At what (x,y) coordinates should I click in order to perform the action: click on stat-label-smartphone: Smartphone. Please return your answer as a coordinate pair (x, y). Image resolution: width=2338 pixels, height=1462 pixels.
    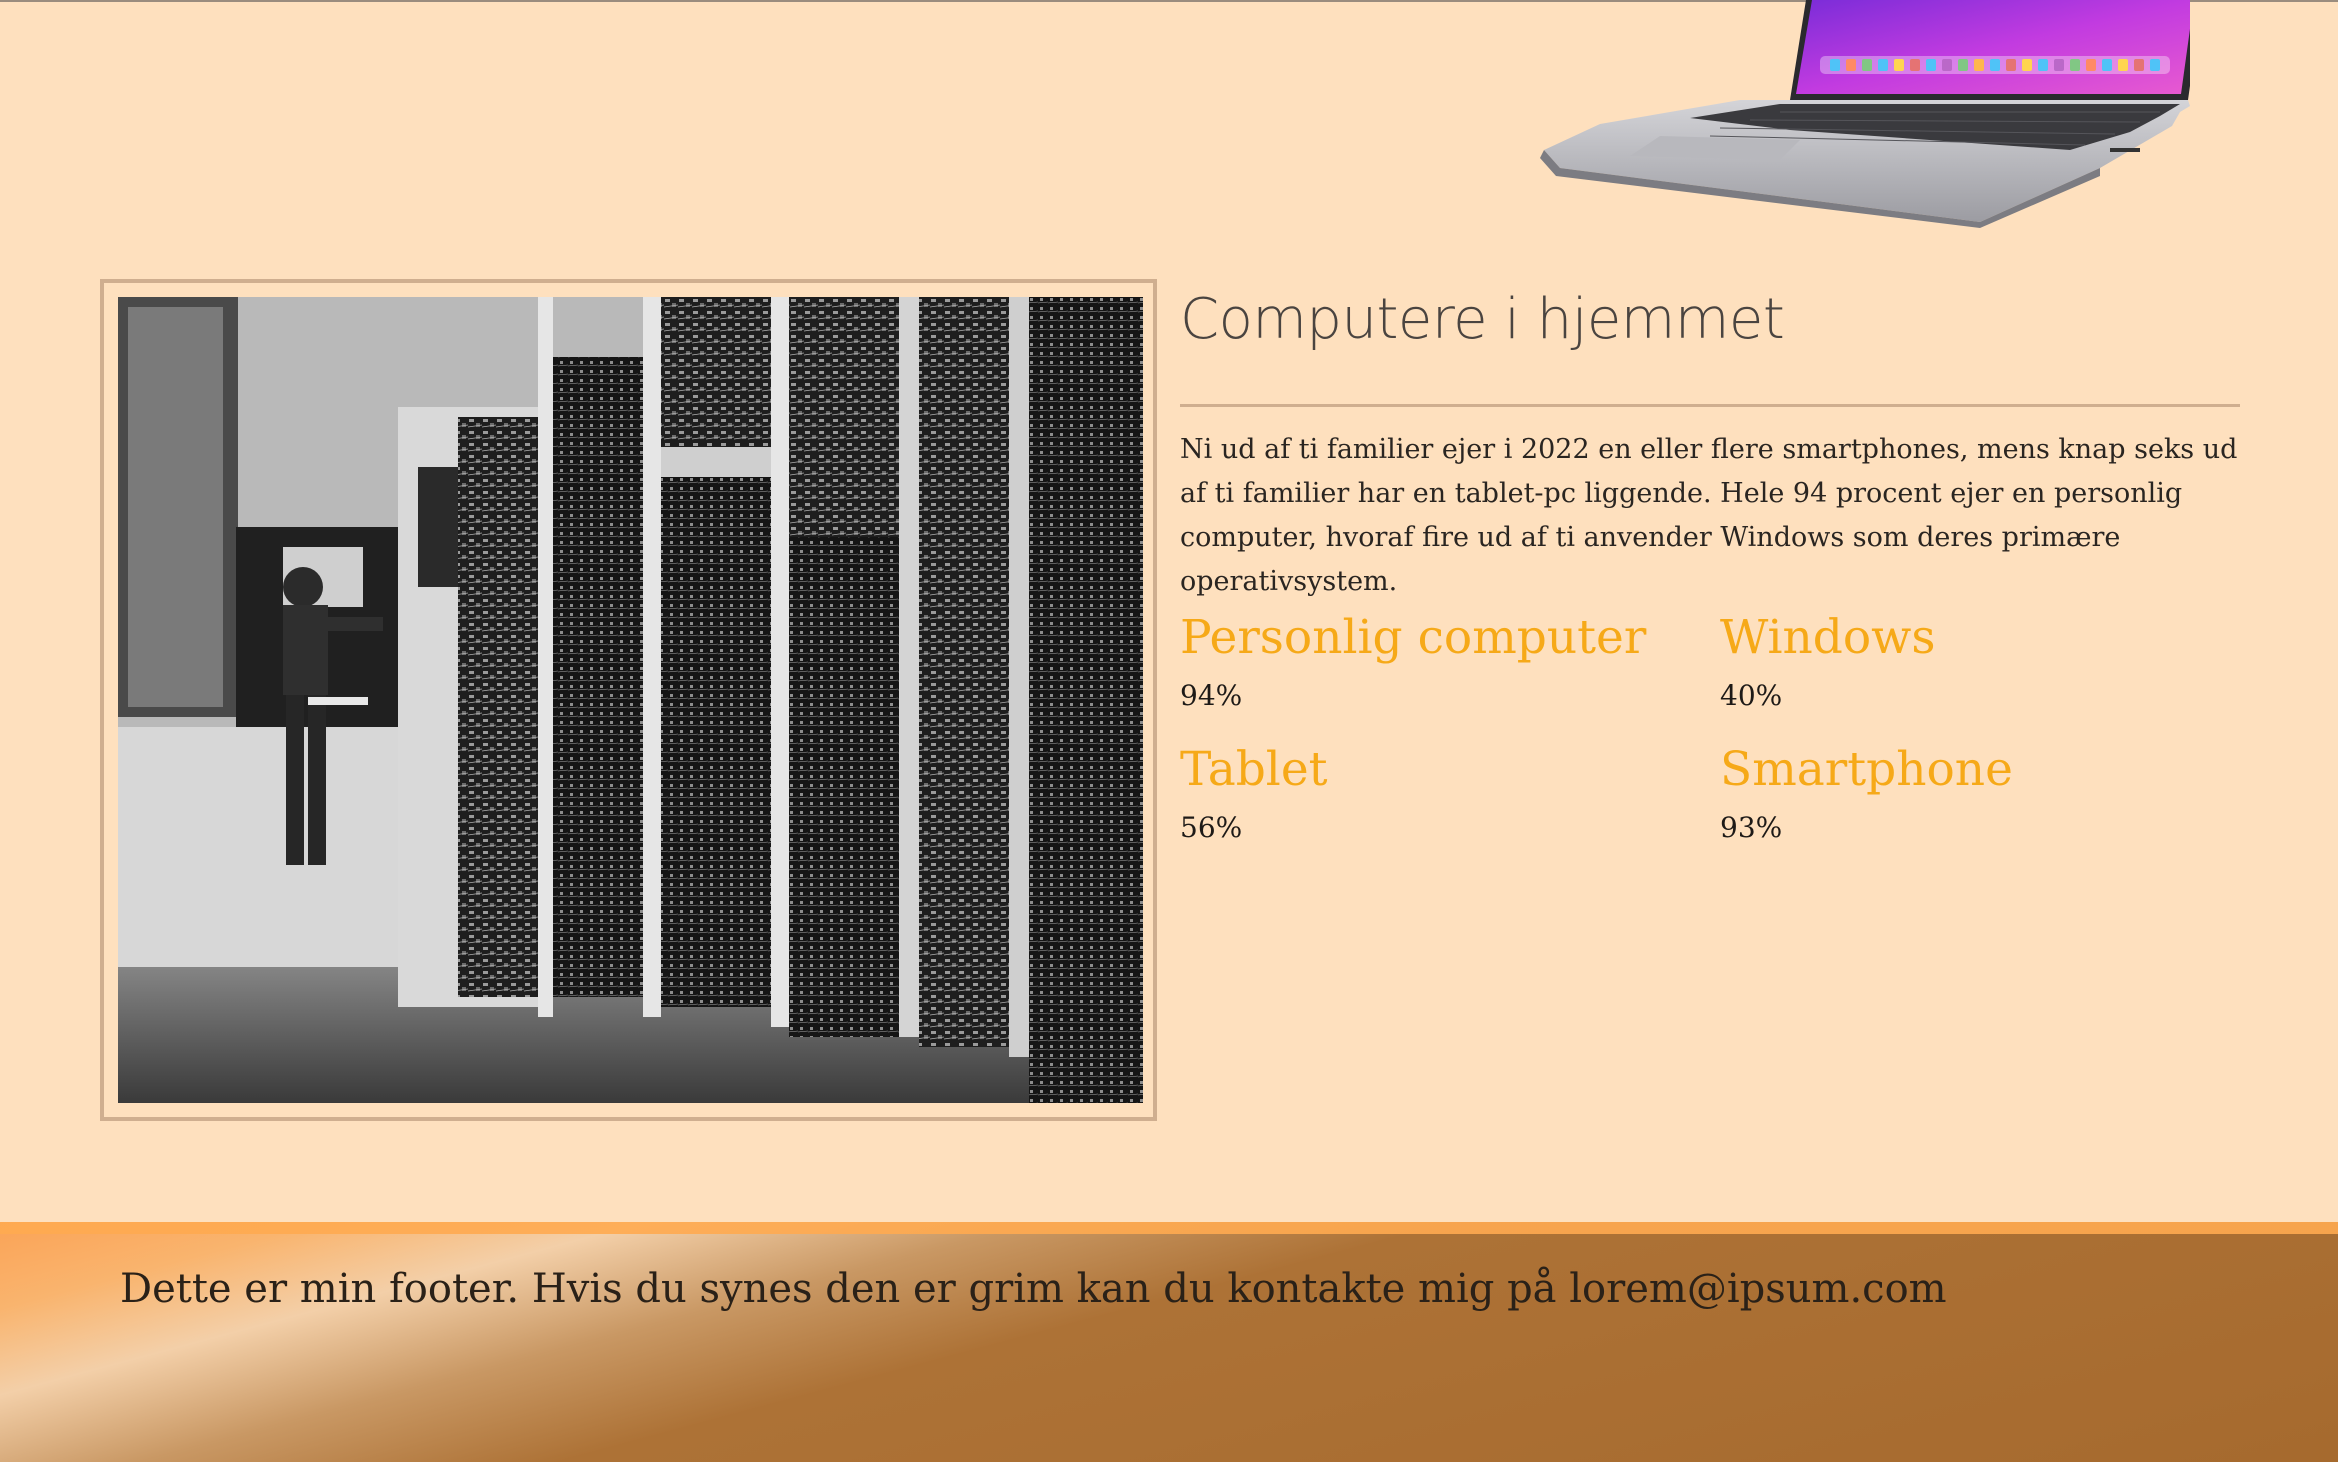
    Looking at the image, I should click on (1866, 769).